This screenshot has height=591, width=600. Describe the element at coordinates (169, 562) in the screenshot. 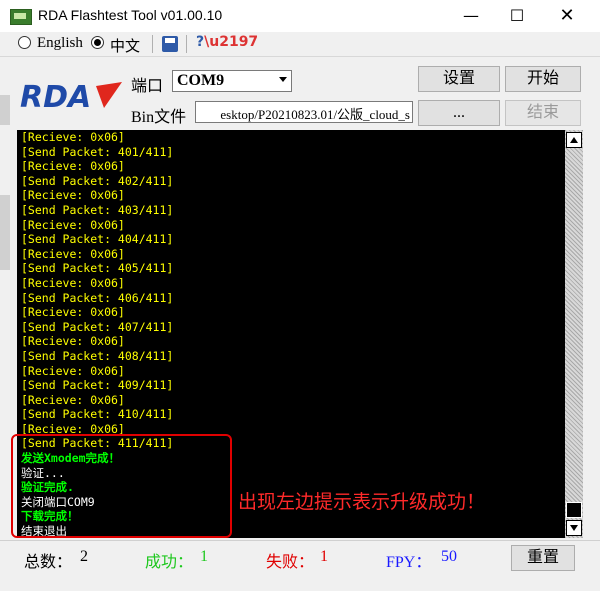

I see `success-label: 成功：` at that location.